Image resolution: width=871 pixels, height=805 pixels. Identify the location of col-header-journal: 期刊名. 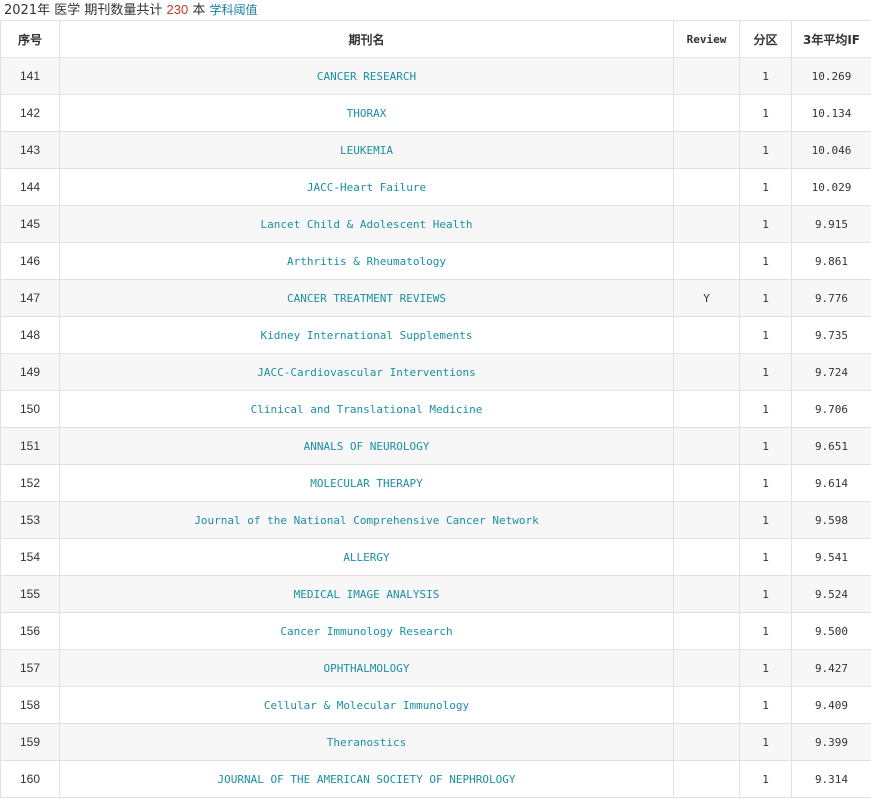
(366, 39).